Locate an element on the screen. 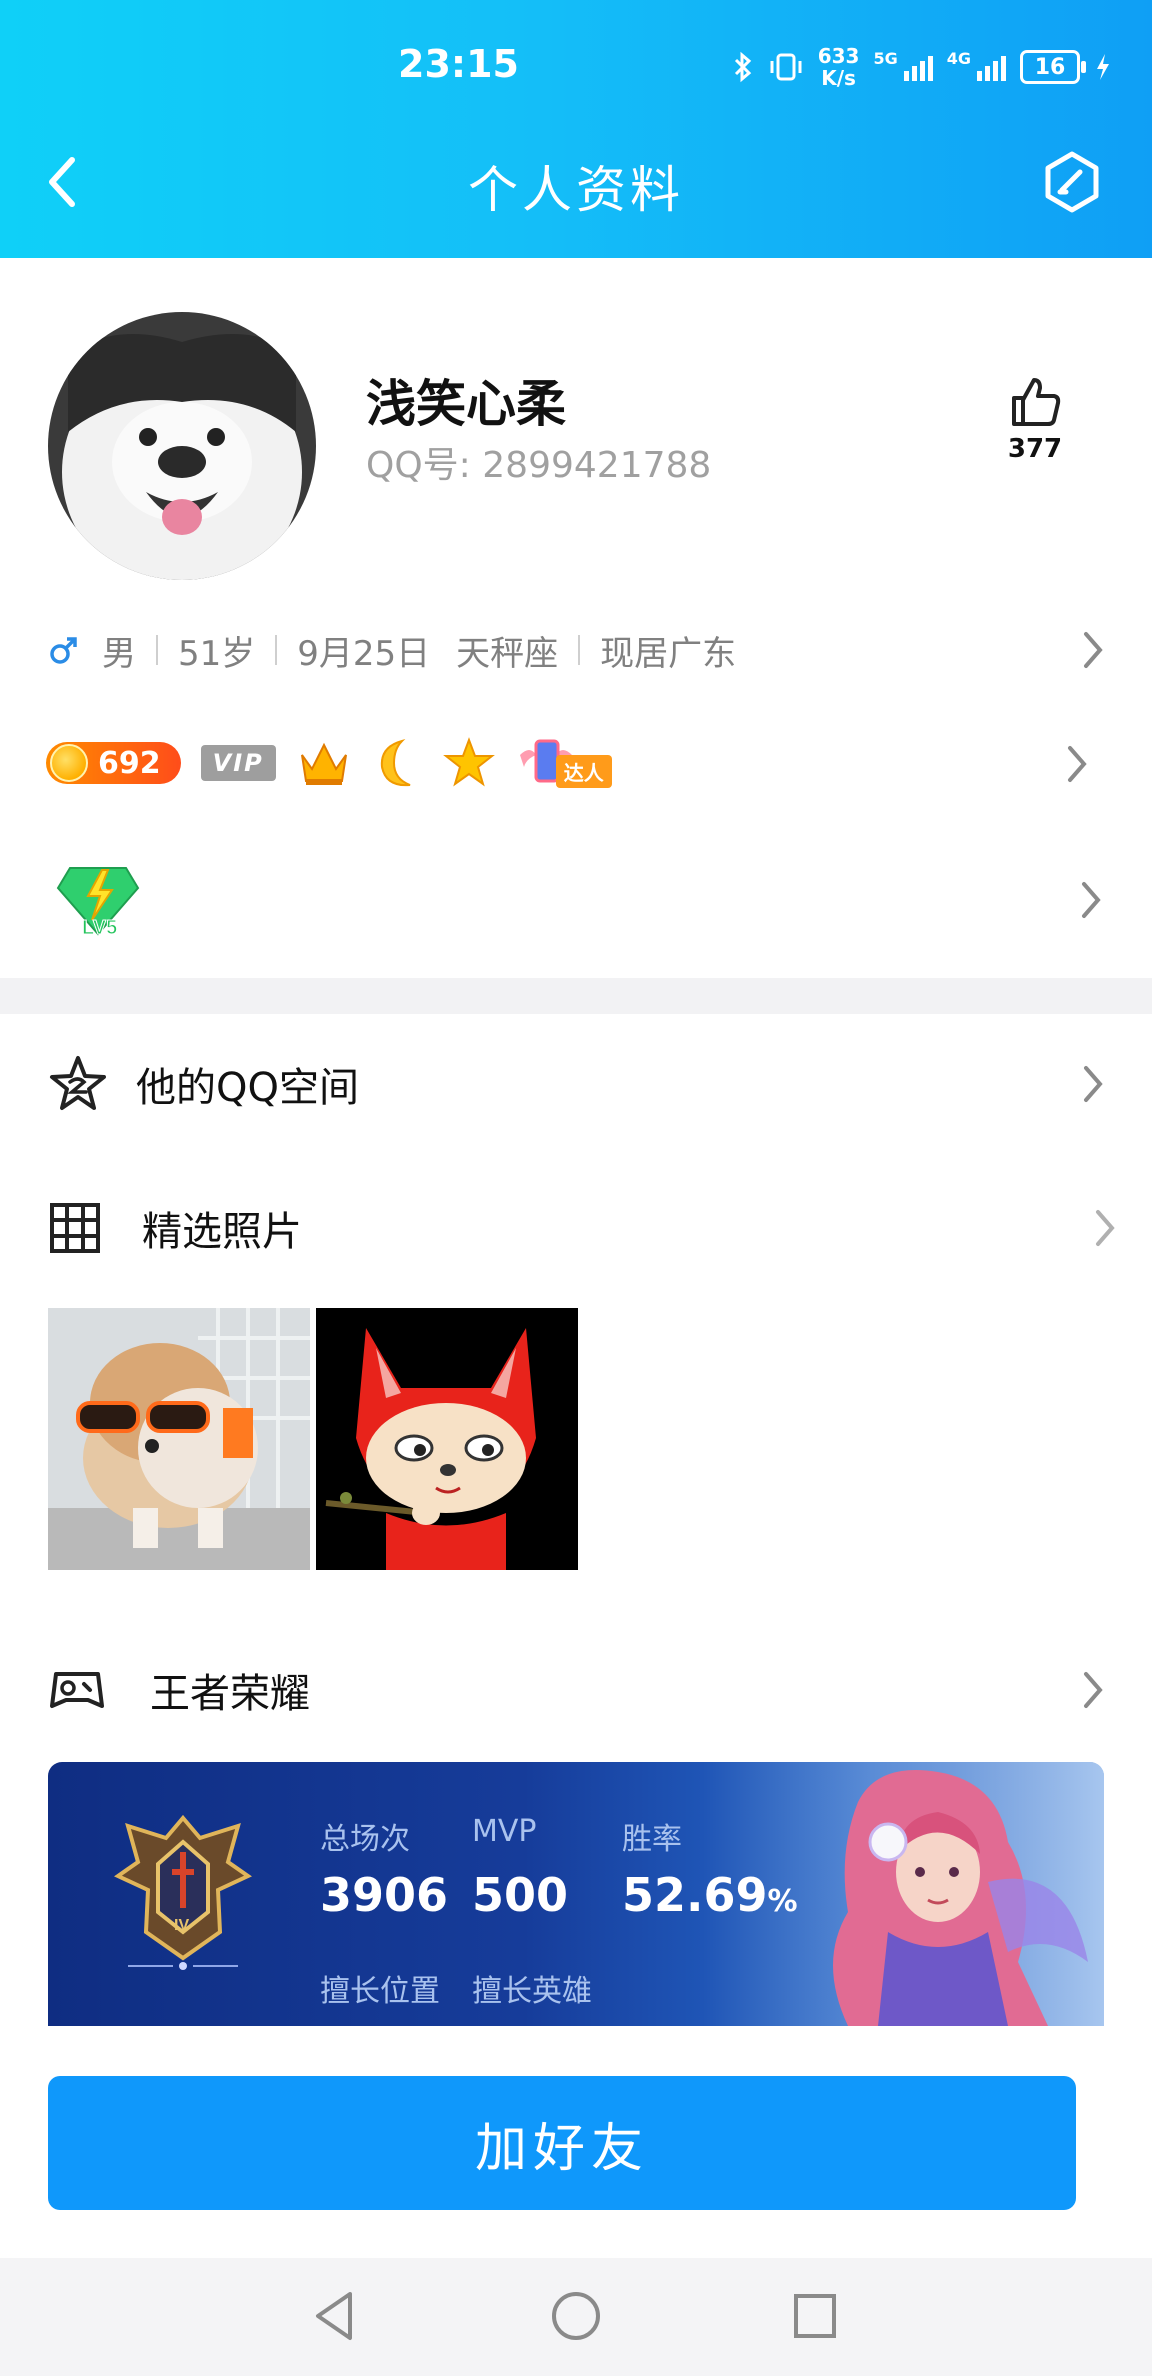 The image size is (1152, 2376). home-circle-icon is located at coordinates (576, 2316).